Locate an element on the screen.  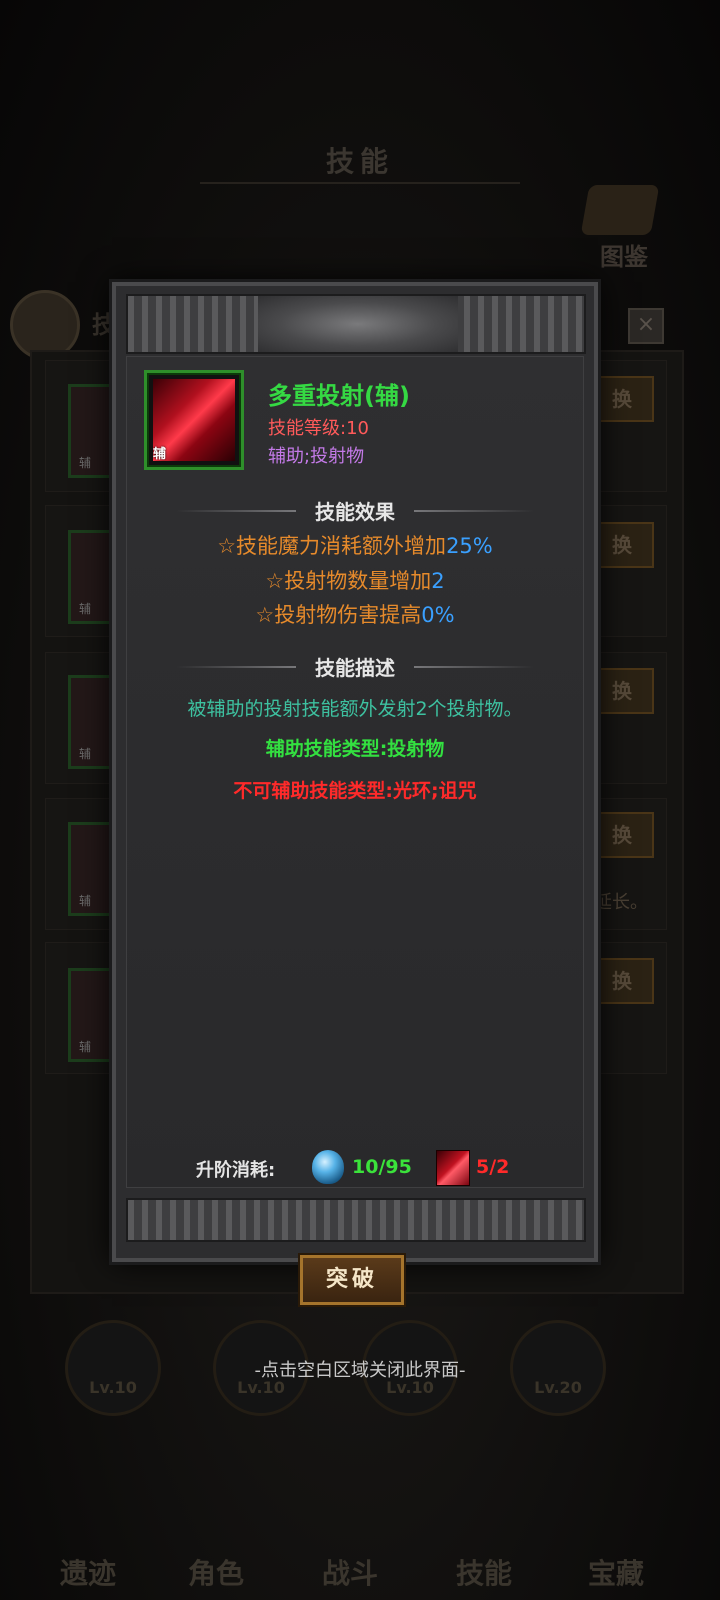
background-description-fragment: 延长。 is located at coordinates (621, 902).